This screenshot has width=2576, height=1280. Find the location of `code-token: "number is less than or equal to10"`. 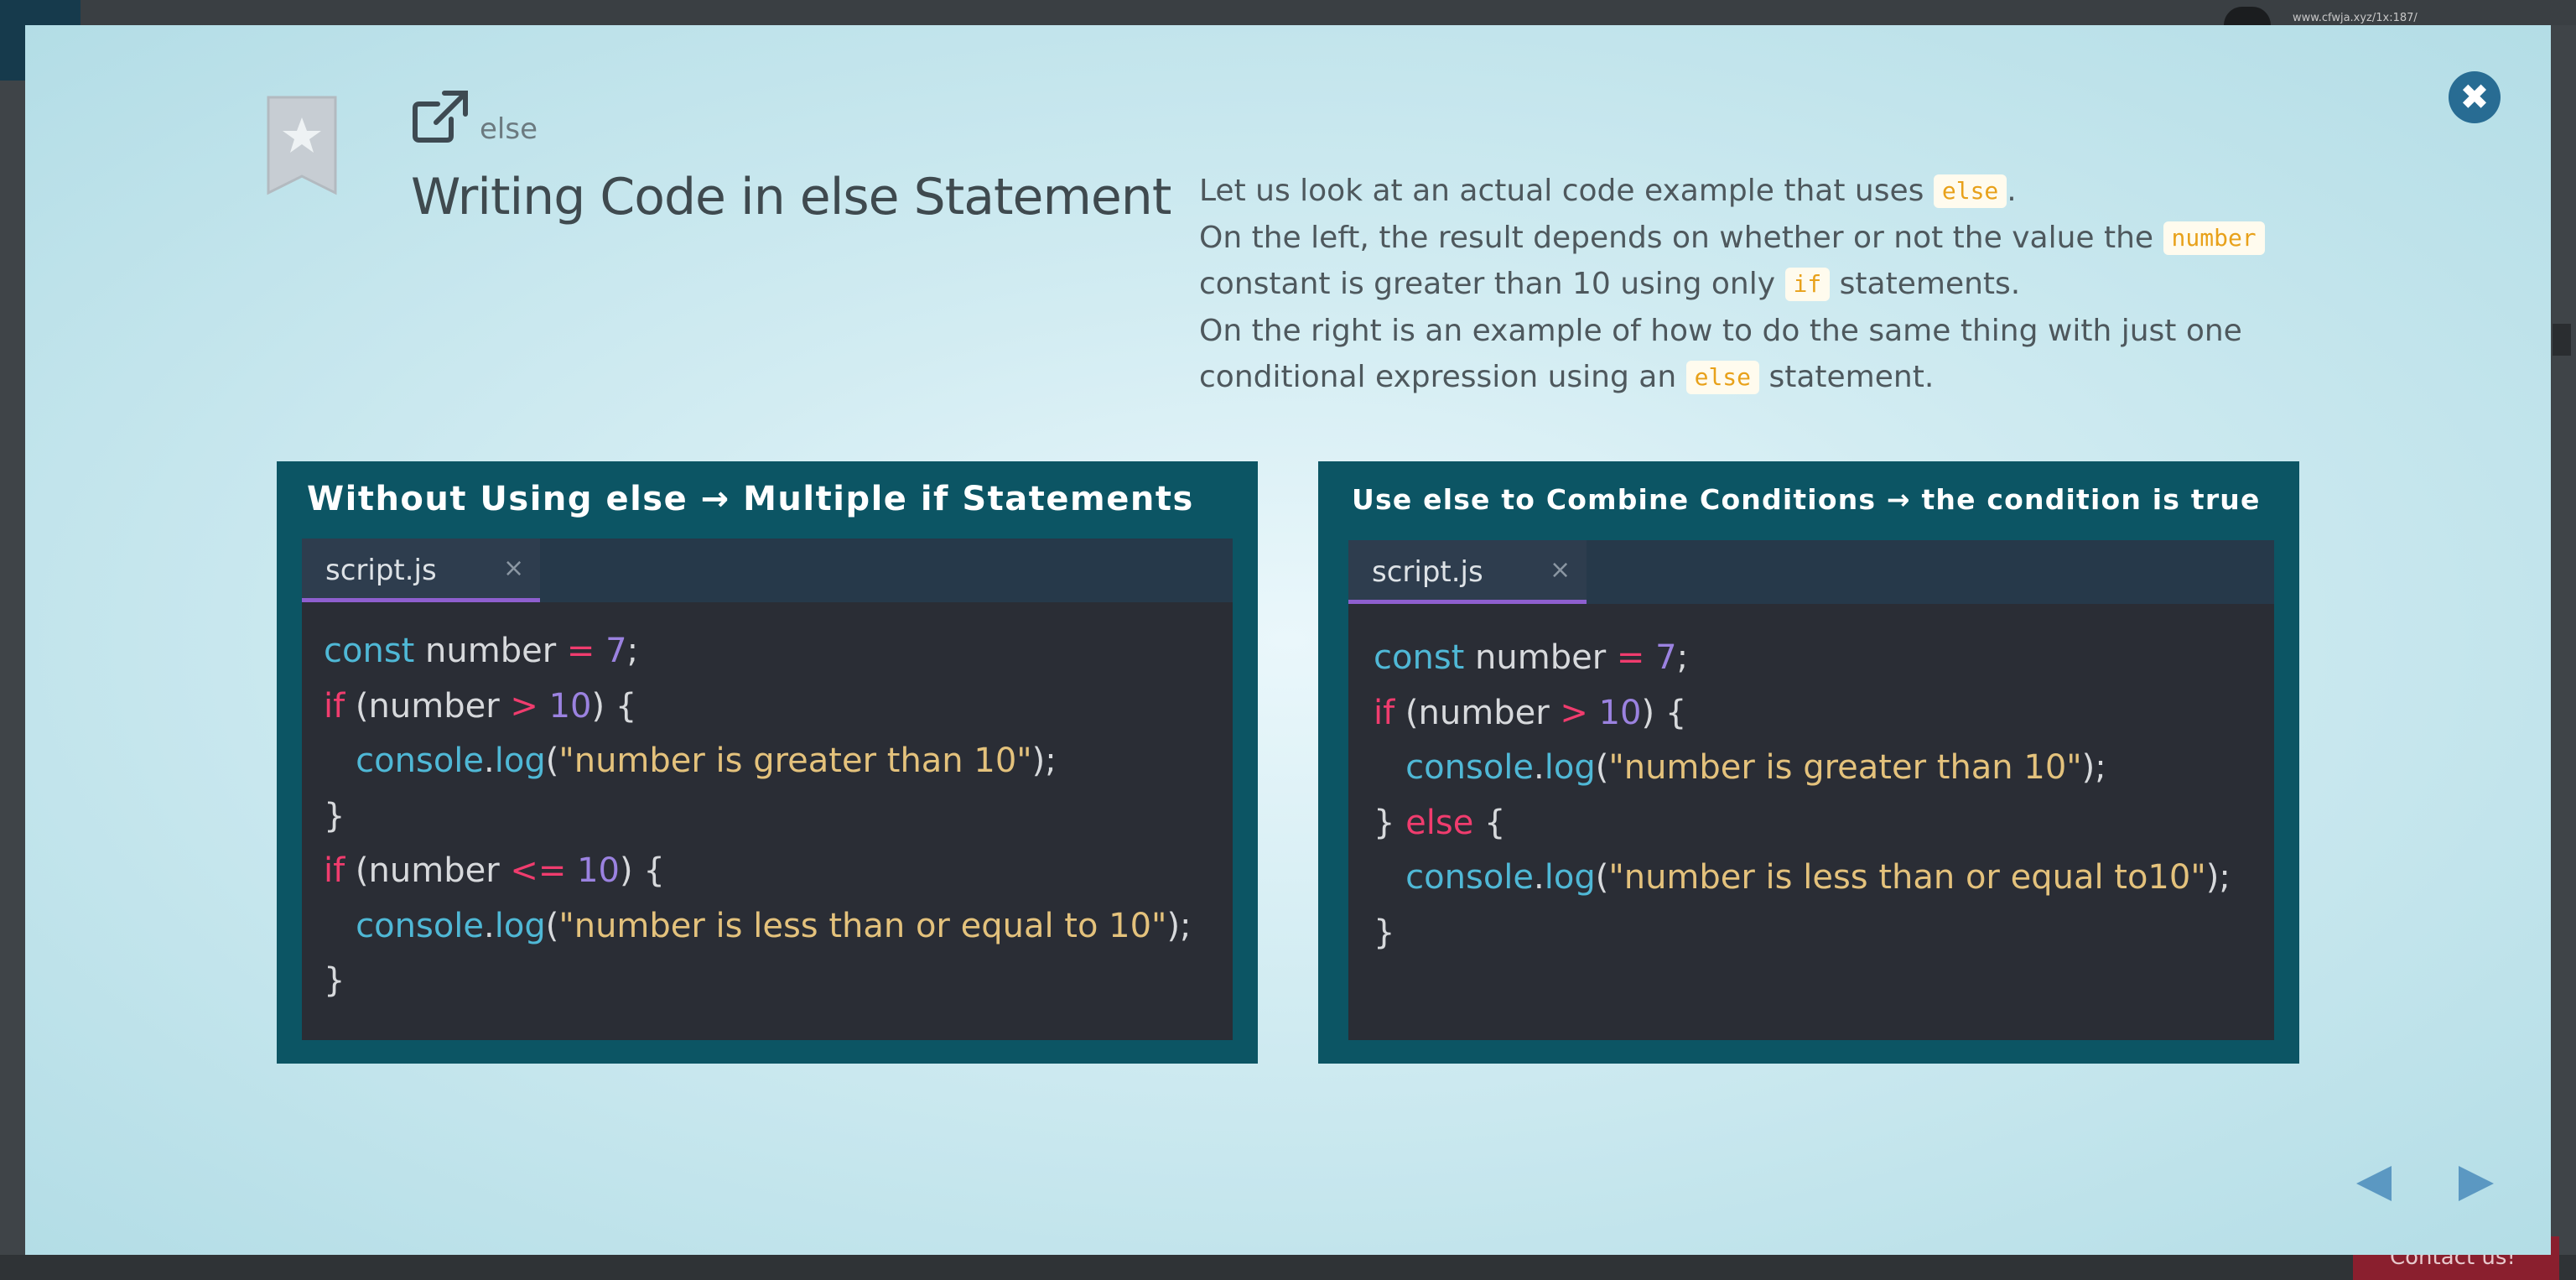

code-token: "number is less than or equal to10" is located at coordinates (1907, 877).